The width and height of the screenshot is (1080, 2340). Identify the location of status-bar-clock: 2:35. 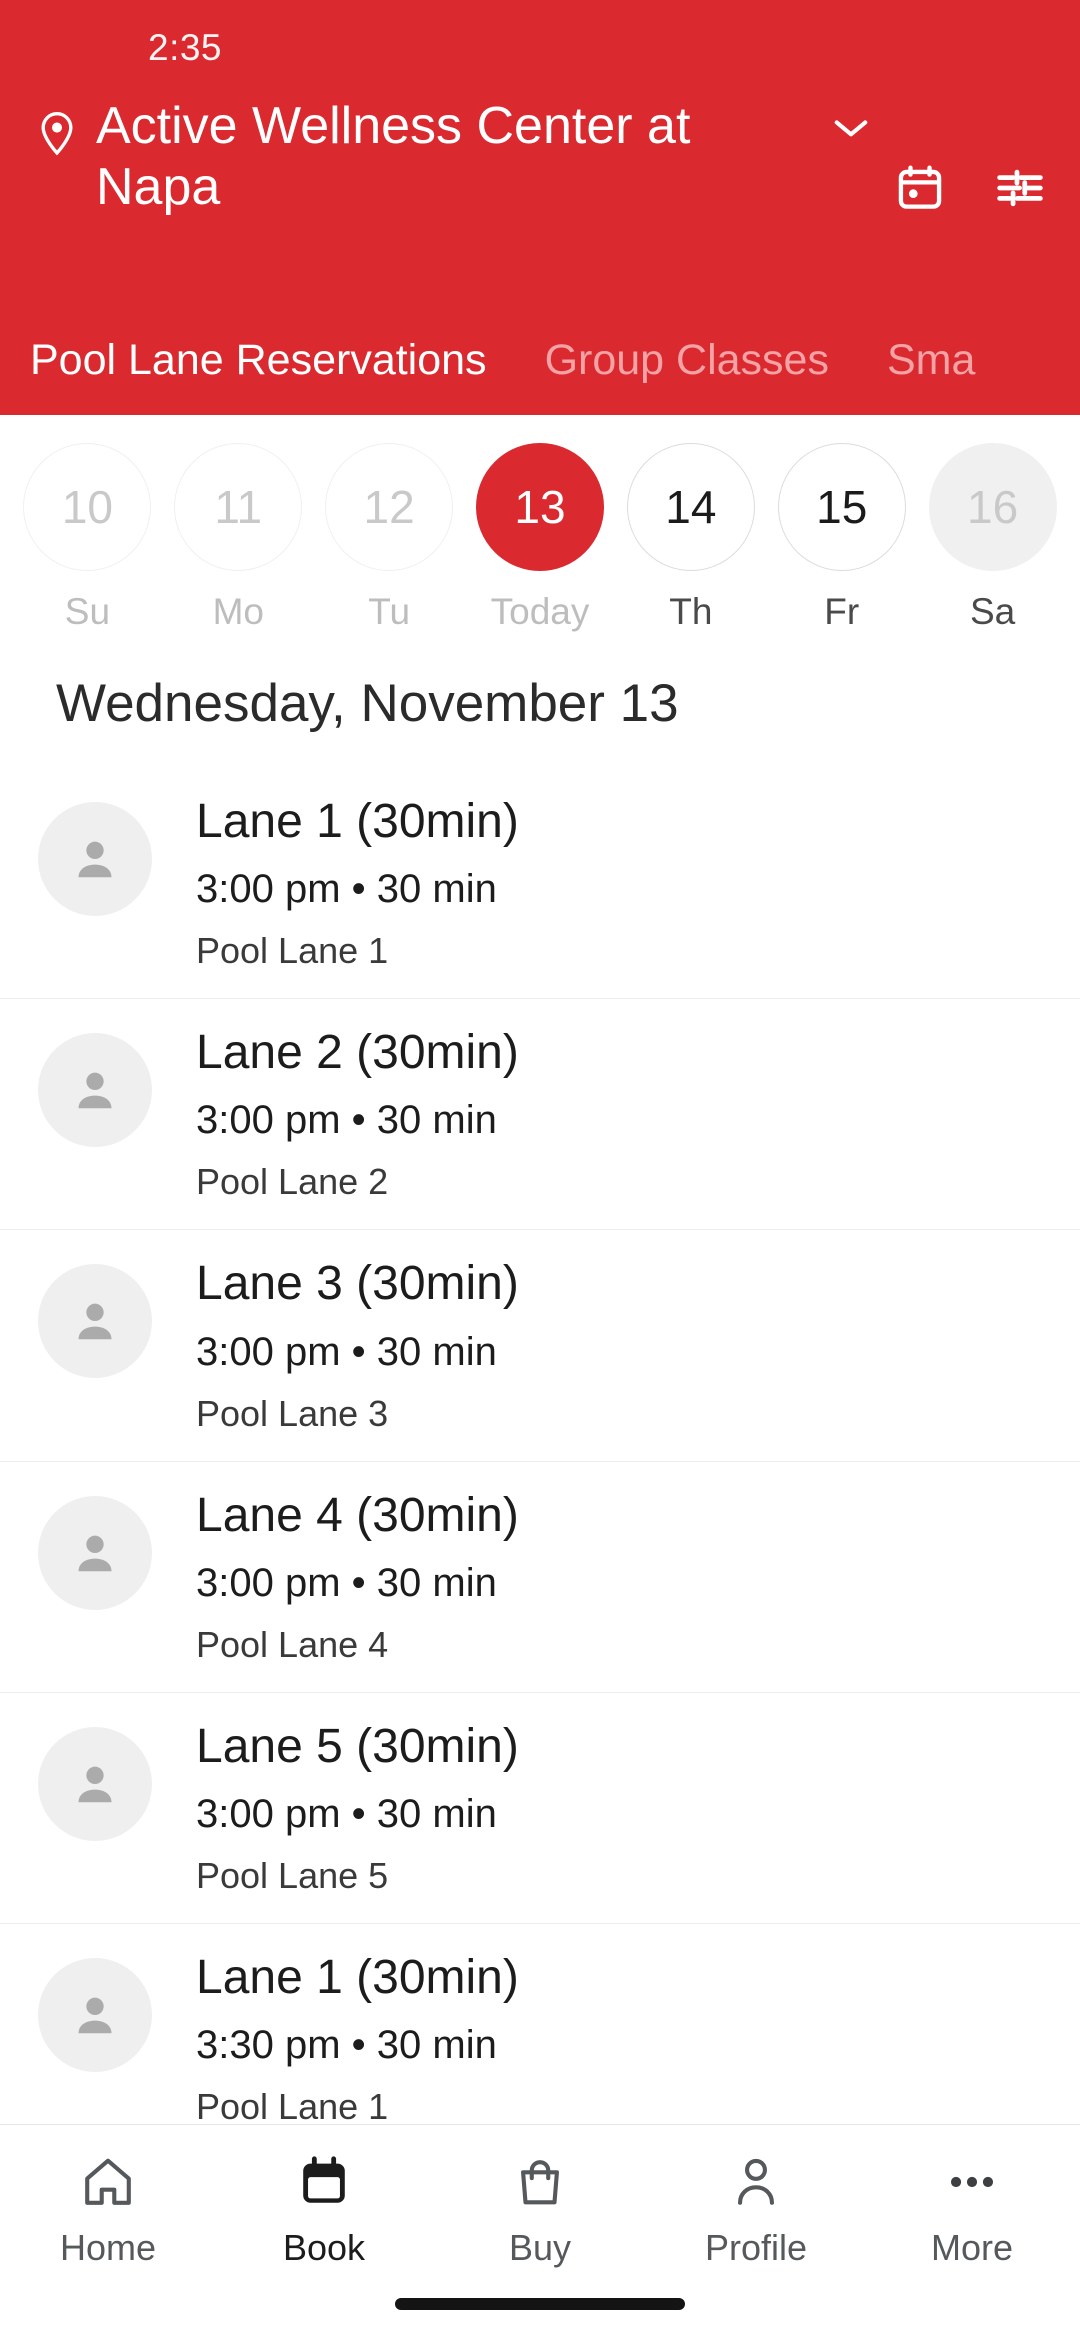
(185, 47).